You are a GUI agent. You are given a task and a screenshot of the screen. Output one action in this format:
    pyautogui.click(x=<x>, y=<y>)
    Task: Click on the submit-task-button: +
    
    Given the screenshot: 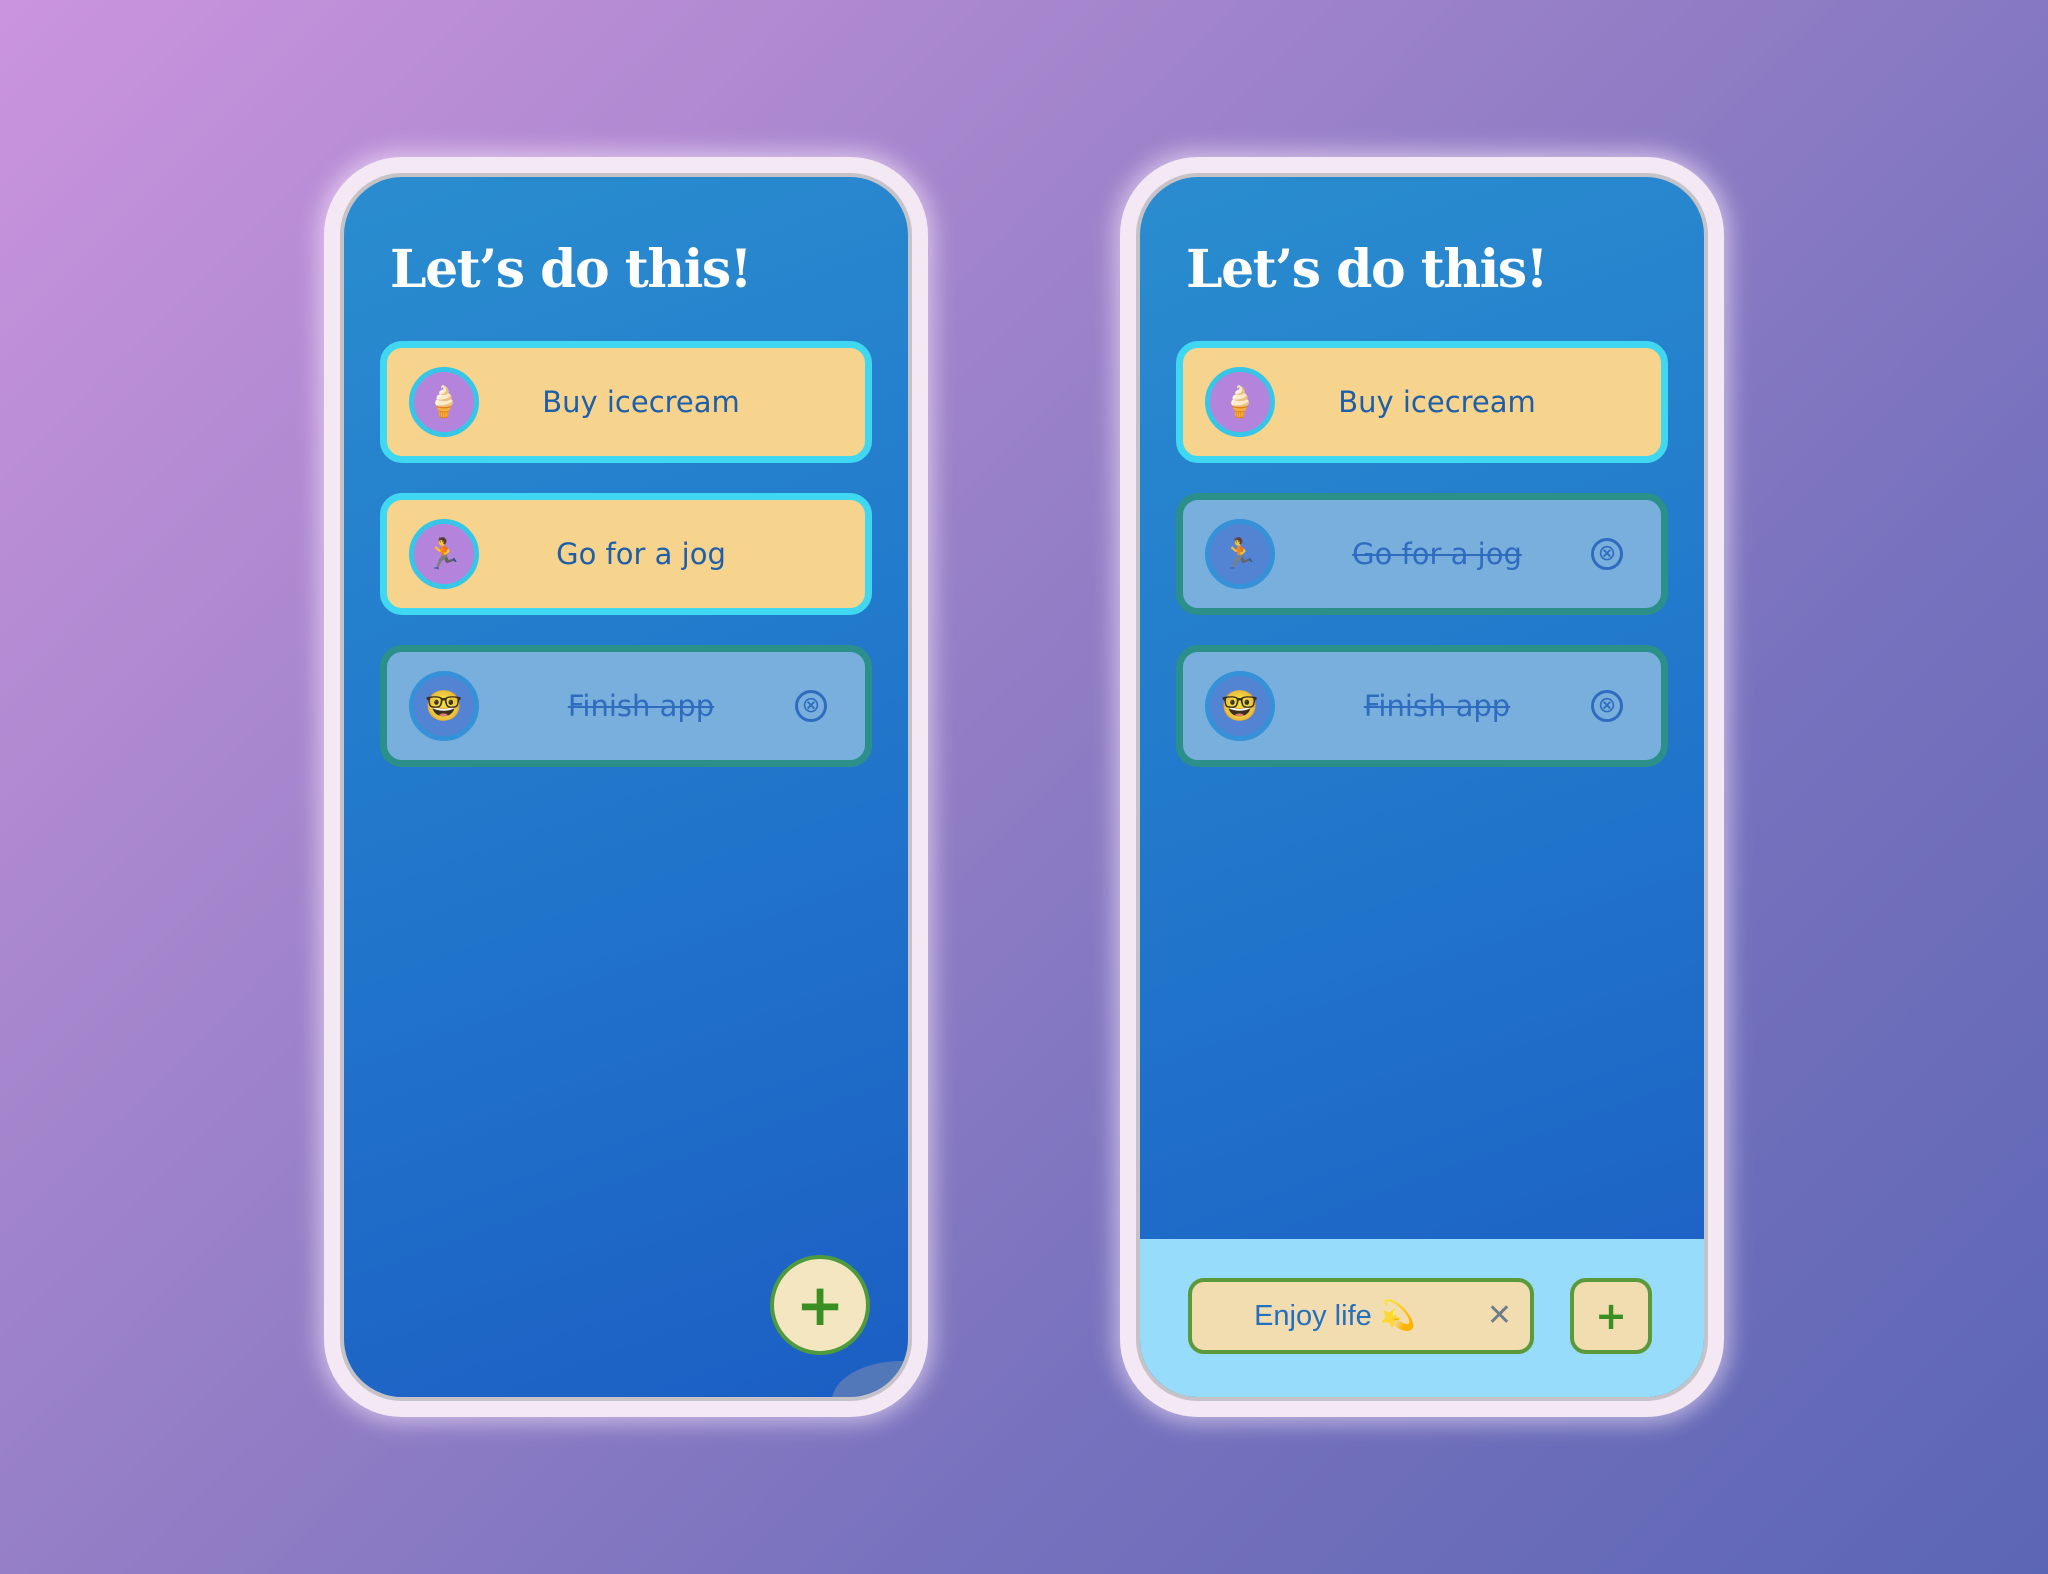 What is the action you would take?
    pyautogui.click(x=1611, y=1316)
    